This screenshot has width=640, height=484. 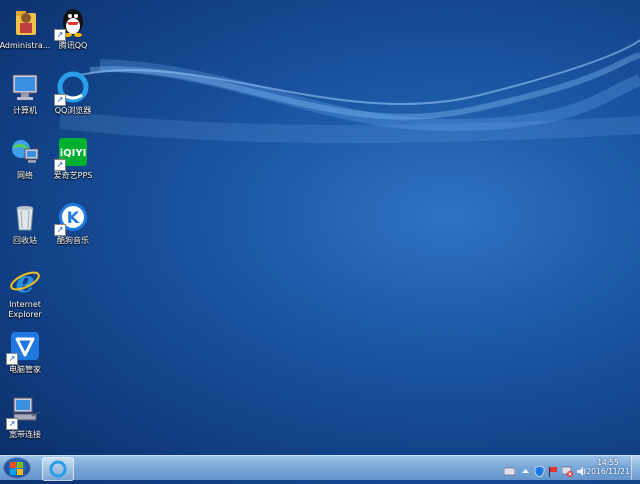 I want to click on desktop-icon-computer: 计算机, so click(x=26, y=93).